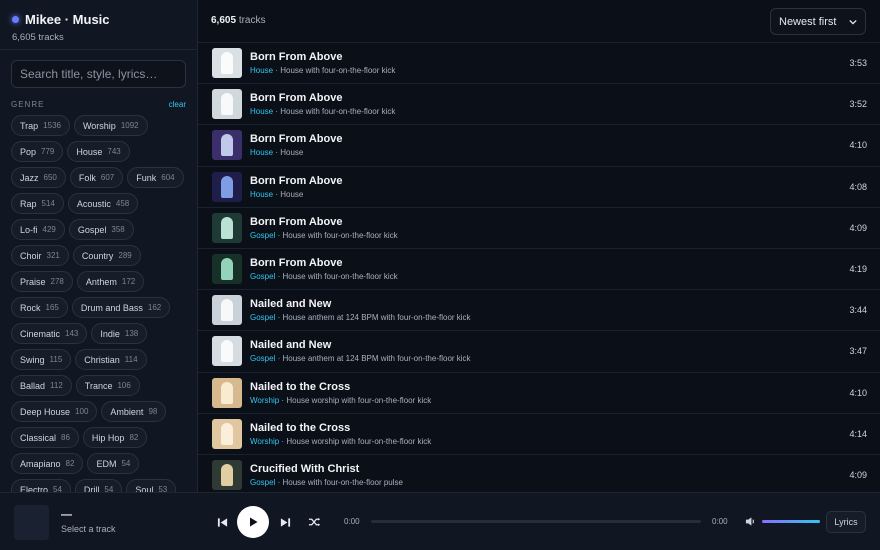 Image resolution: width=880 pixels, height=550 pixels. Describe the element at coordinates (49, 333) in the screenshot. I see `genre-chip: Cinematic 143` at that location.